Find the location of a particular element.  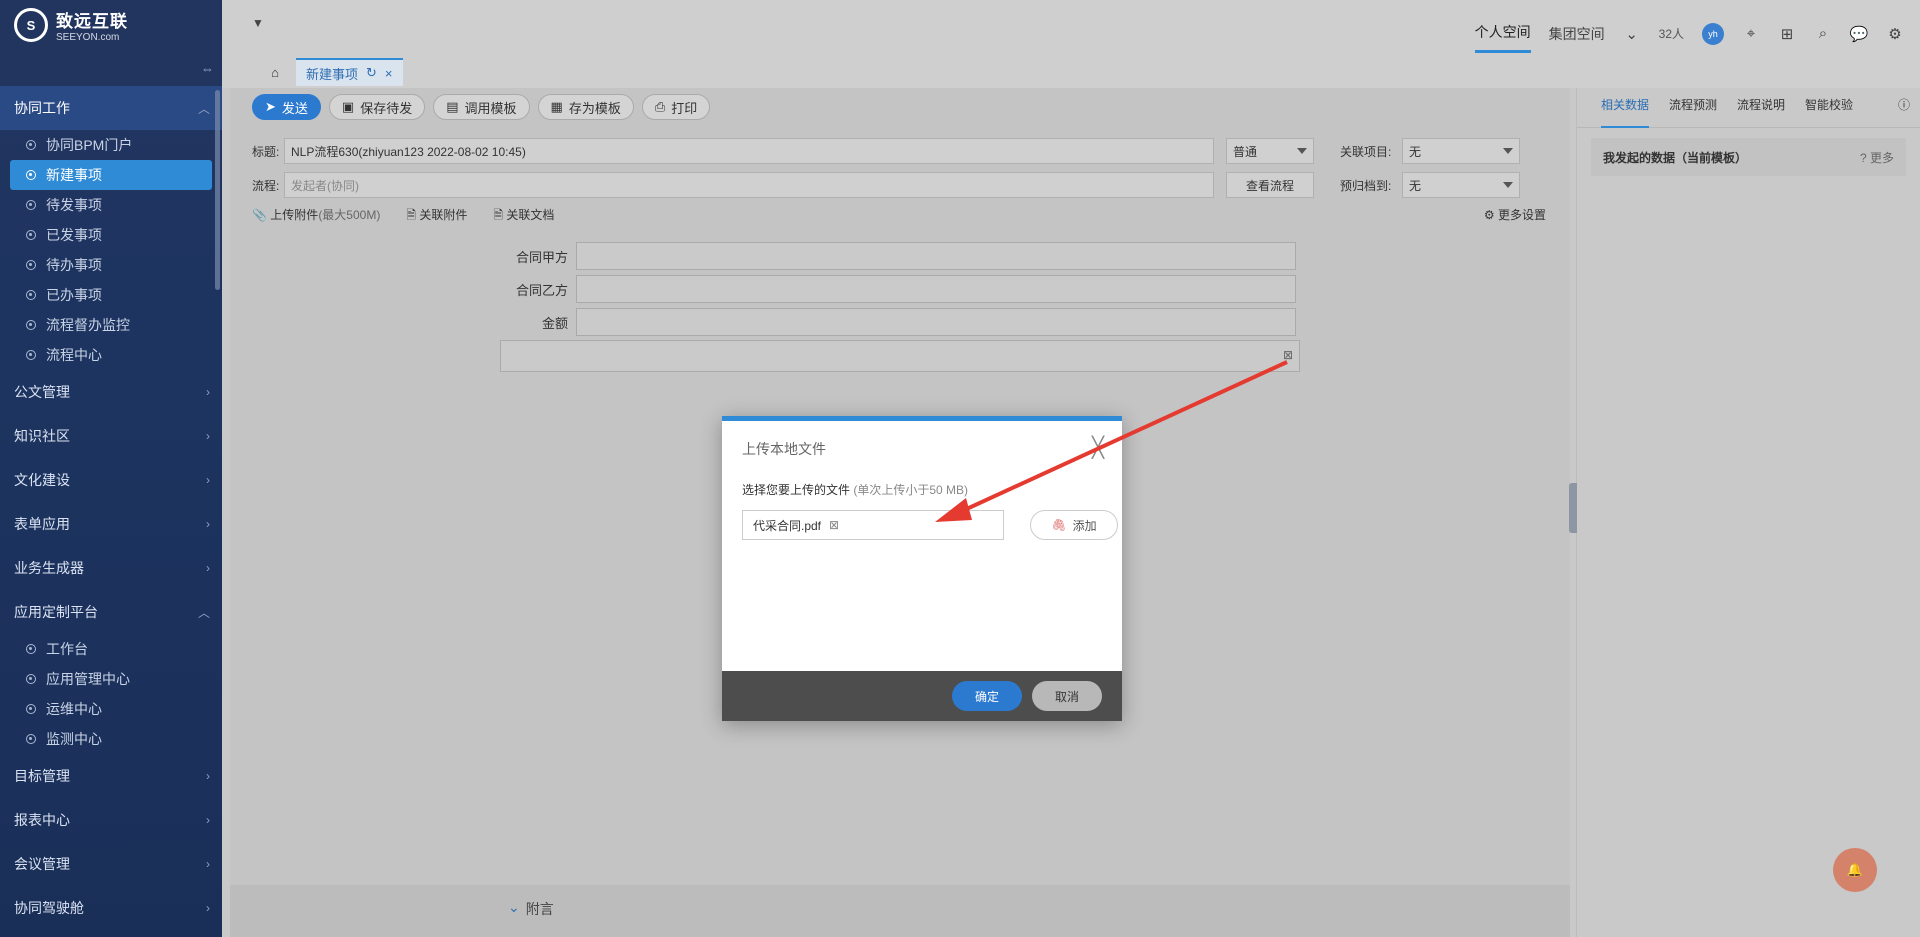

menu-item: 工作台 is located at coordinates (111, 649).